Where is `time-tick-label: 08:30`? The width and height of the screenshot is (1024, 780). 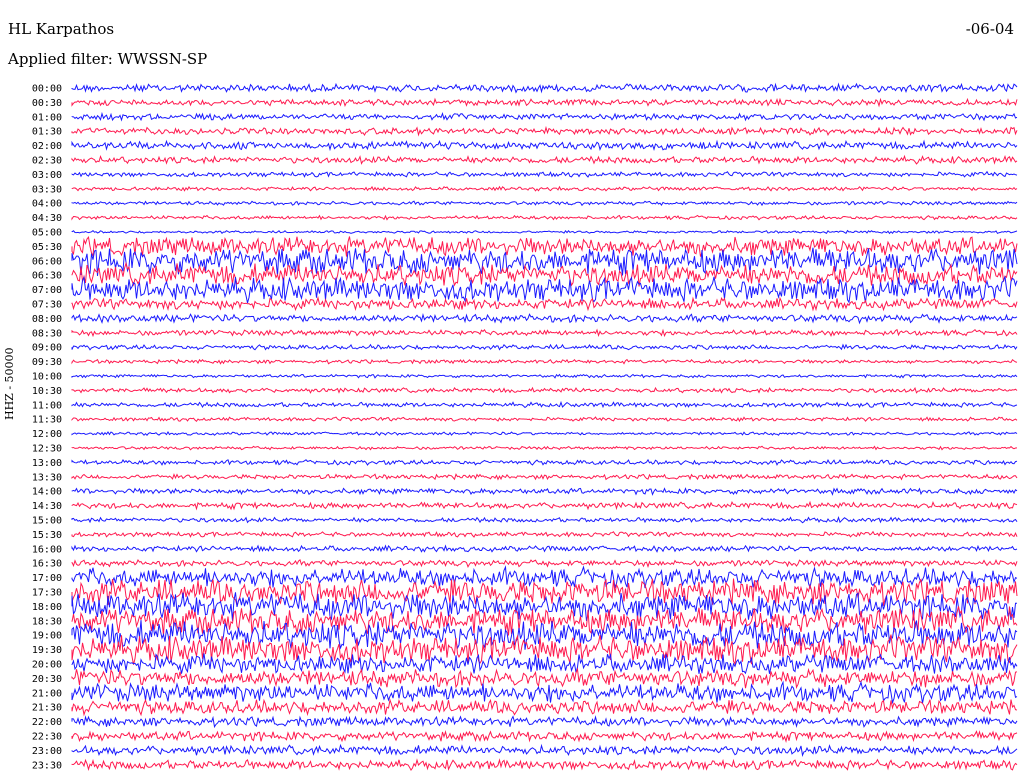 time-tick-label: 08:30 is located at coordinates (47, 333).